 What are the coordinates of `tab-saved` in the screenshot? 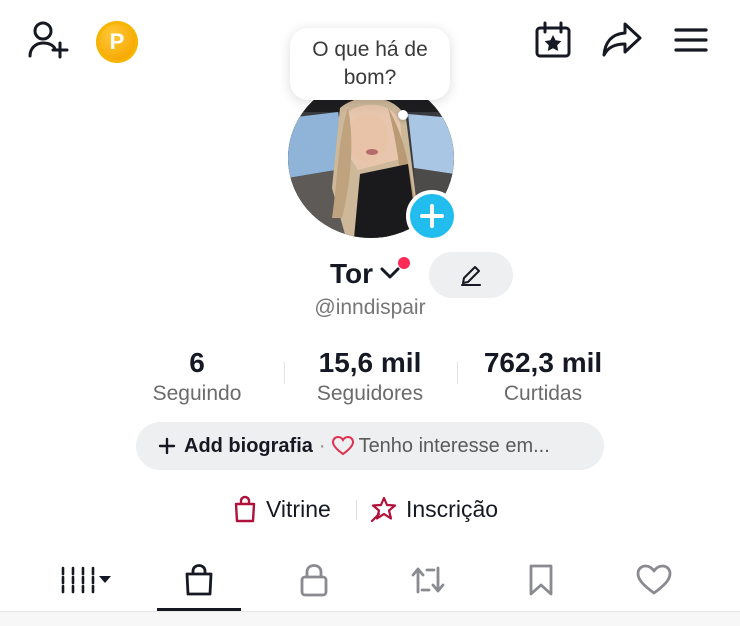 It's located at (541, 580).